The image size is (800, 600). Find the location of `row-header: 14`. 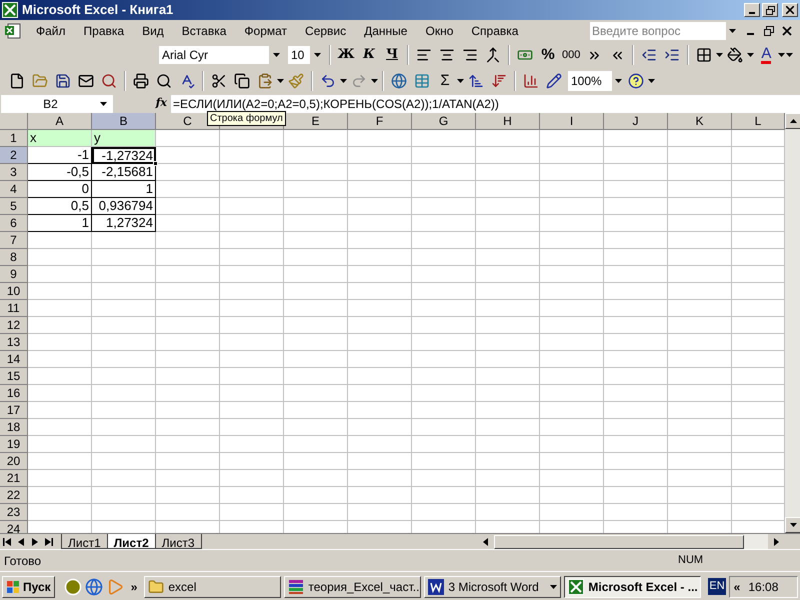

row-header: 14 is located at coordinates (14, 359).